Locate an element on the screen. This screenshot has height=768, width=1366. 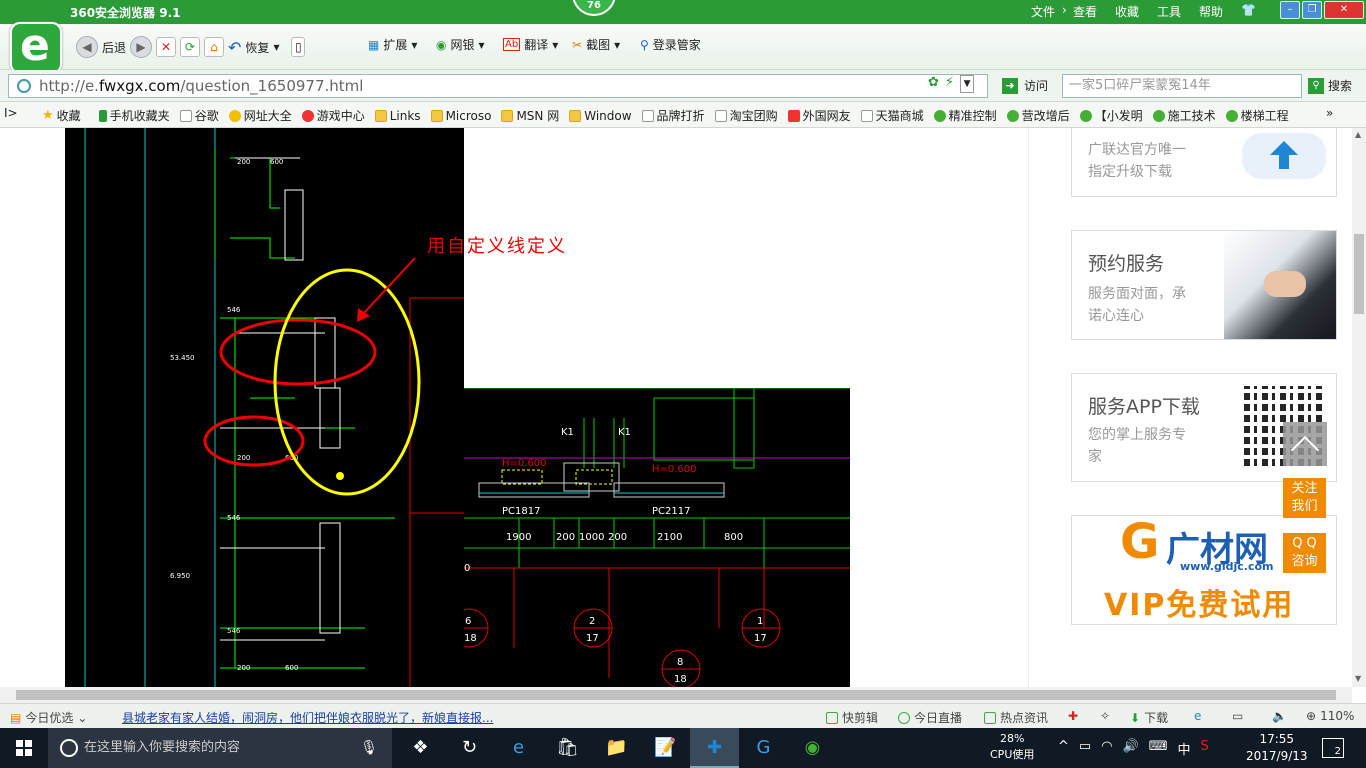
skin-icon: 👕 is located at coordinates (1248, 11).